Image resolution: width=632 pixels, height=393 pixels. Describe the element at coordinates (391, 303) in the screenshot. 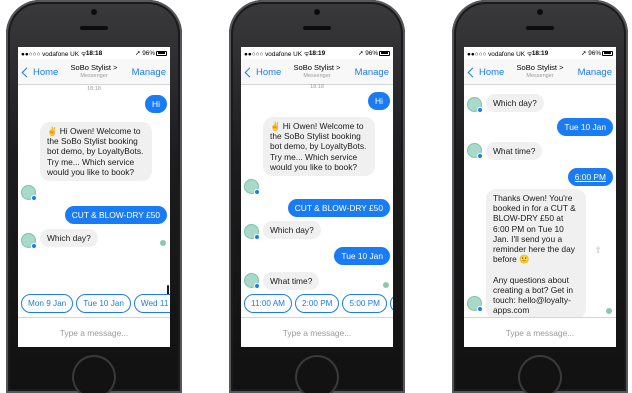

I see `quick-reply-button: 6` at that location.